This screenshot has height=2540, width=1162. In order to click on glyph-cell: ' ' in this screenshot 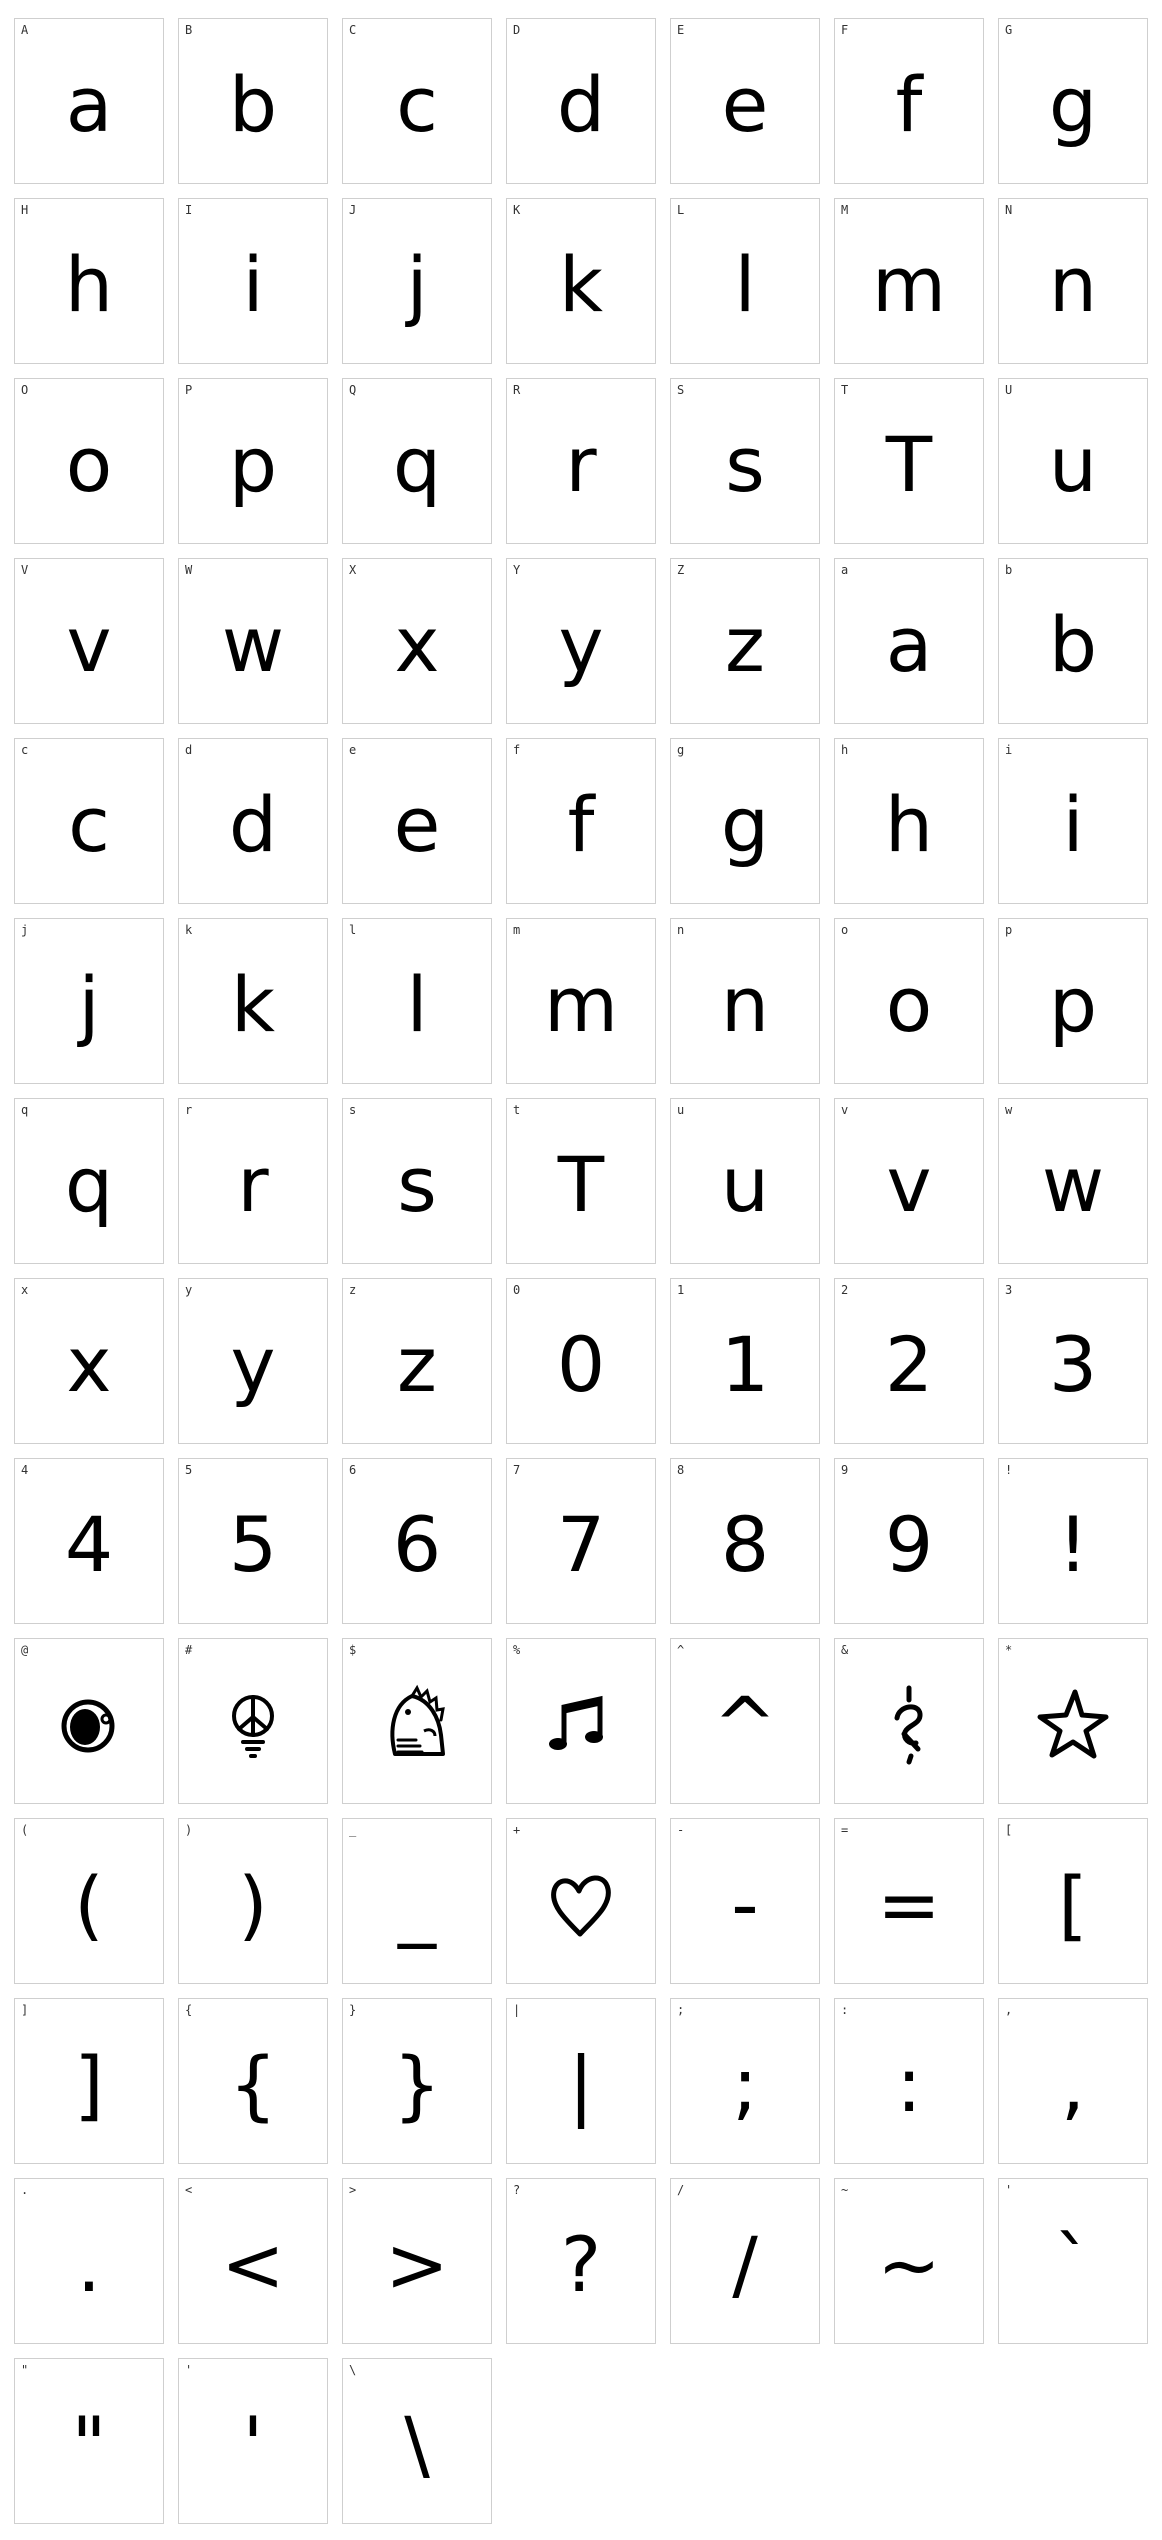, I will do `click(253, 2441)`.